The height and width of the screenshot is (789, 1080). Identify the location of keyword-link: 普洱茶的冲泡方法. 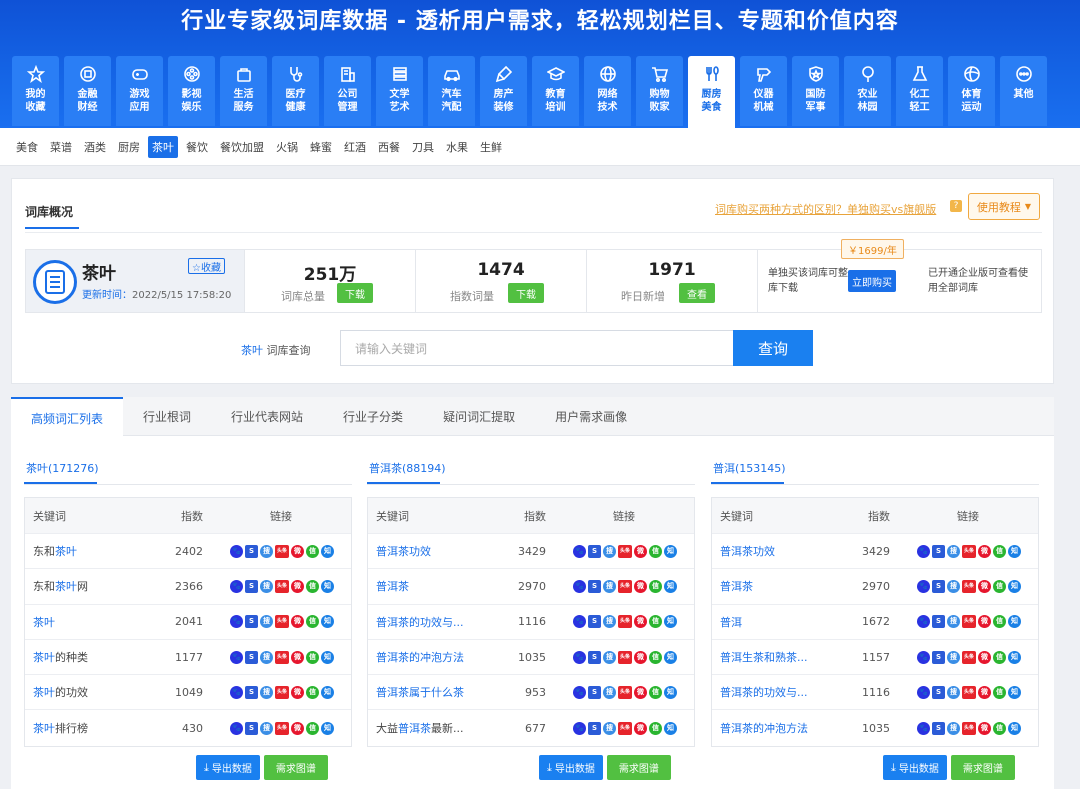
(771, 728).